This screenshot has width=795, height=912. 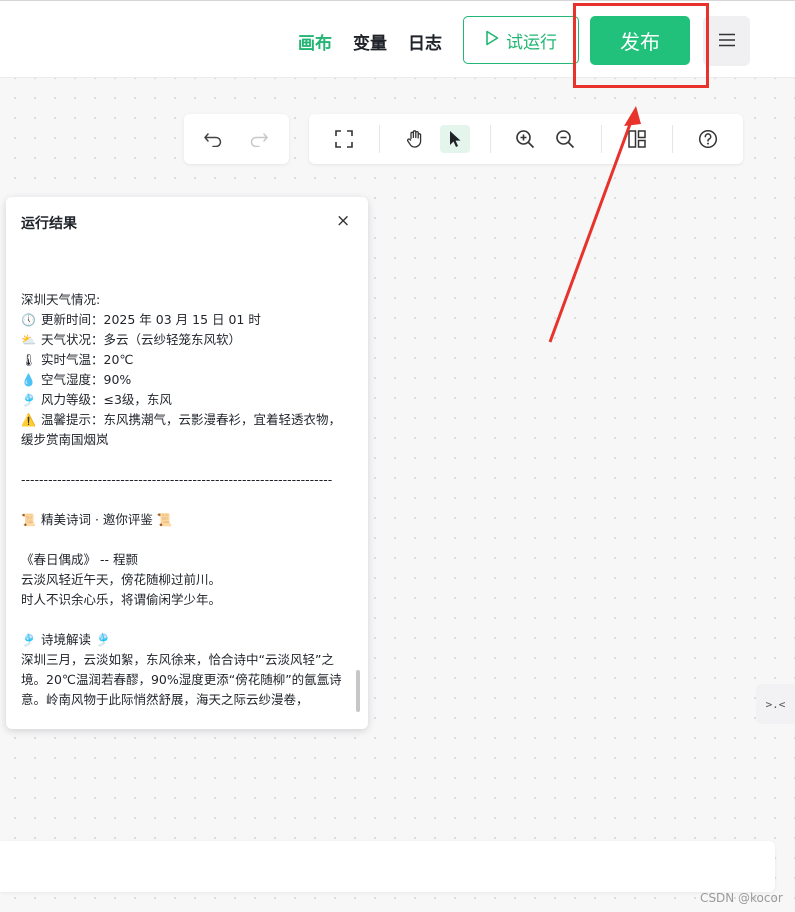 What do you see at coordinates (344, 139) in the screenshot?
I see `fullscreen-icon` at bounding box center [344, 139].